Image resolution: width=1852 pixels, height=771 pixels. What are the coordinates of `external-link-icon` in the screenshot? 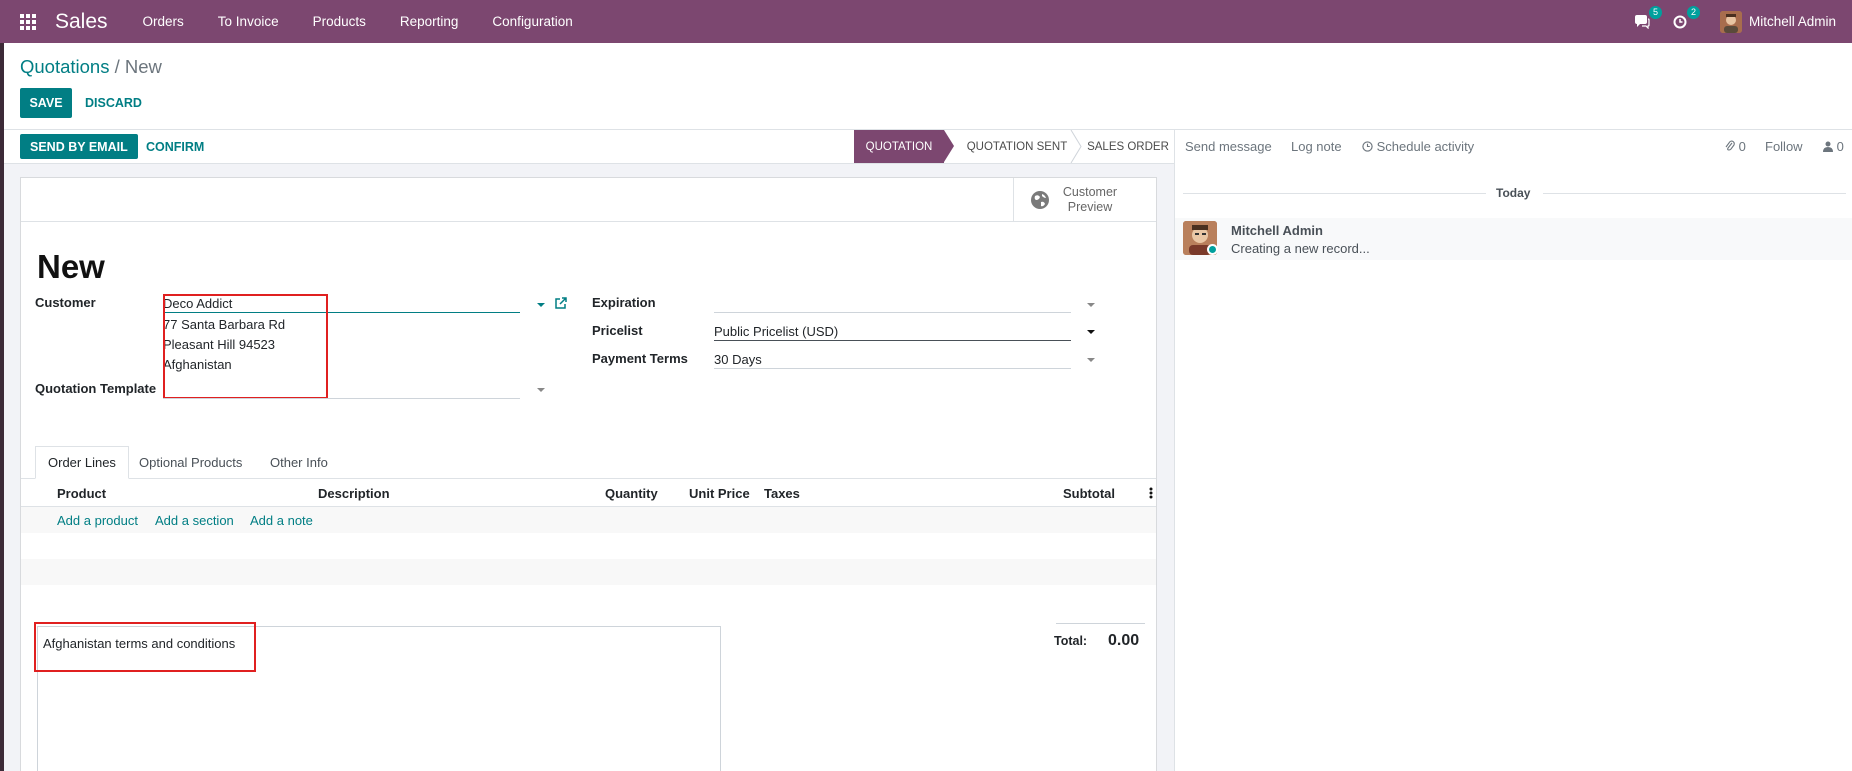 It's located at (561, 303).